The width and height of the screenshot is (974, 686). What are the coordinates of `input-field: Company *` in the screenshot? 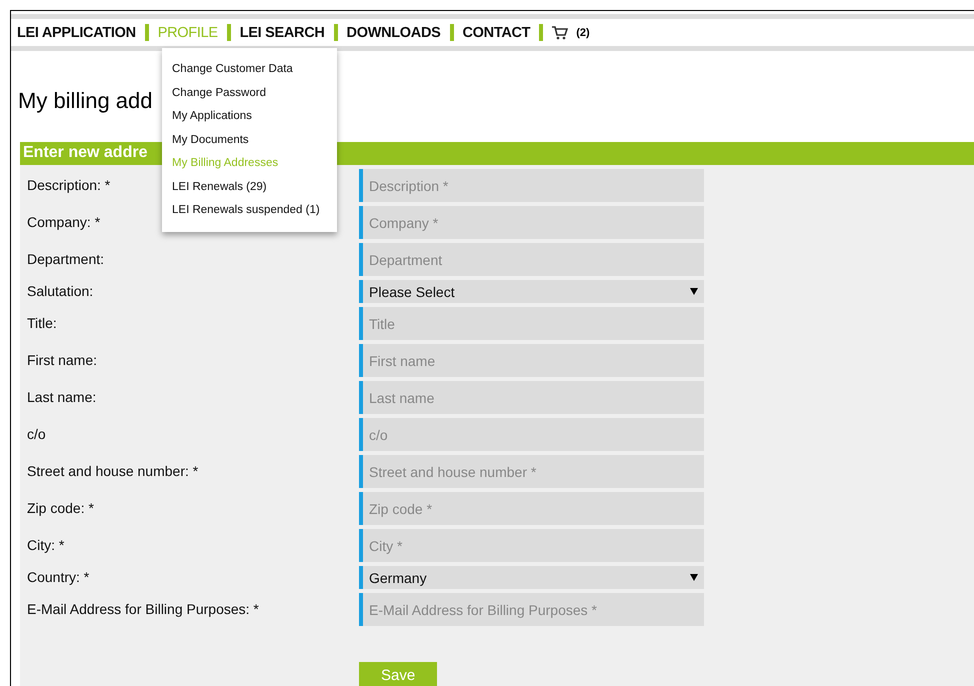 It's located at (531, 222).